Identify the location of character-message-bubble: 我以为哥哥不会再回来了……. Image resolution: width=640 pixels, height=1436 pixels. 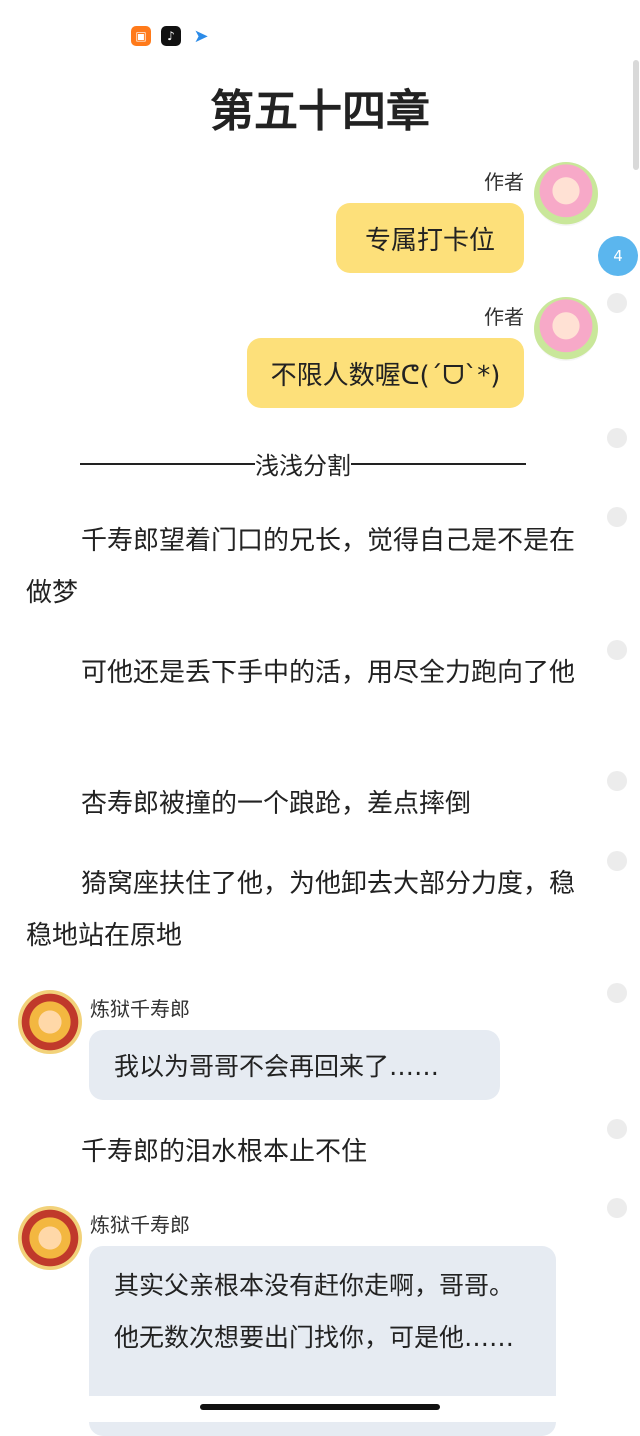
(294, 1065).